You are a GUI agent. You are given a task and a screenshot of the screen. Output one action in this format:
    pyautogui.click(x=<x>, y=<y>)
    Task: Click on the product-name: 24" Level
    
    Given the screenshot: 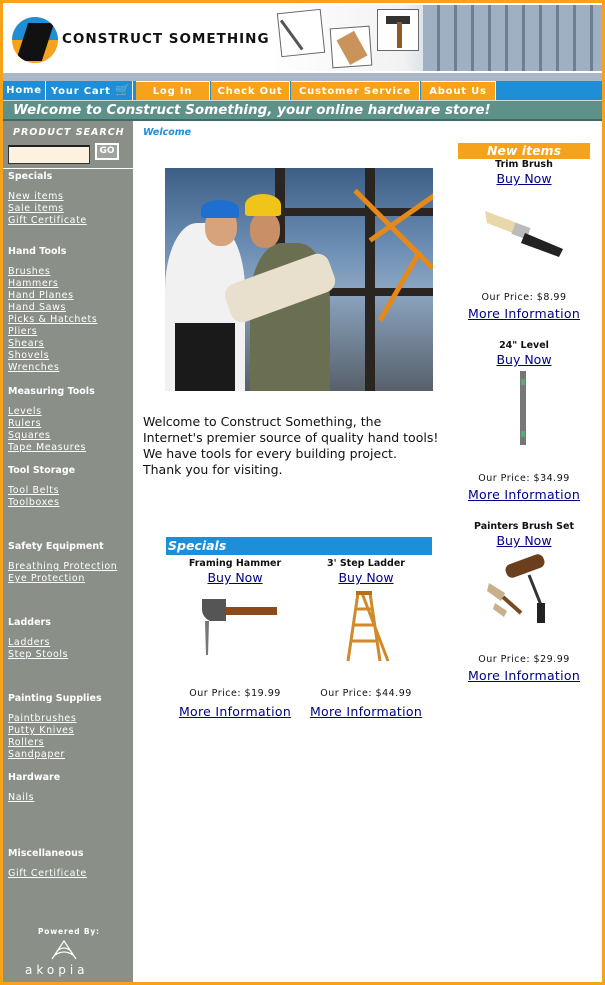 What is the action you would take?
    pyautogui.click(x=524, y=345)
    